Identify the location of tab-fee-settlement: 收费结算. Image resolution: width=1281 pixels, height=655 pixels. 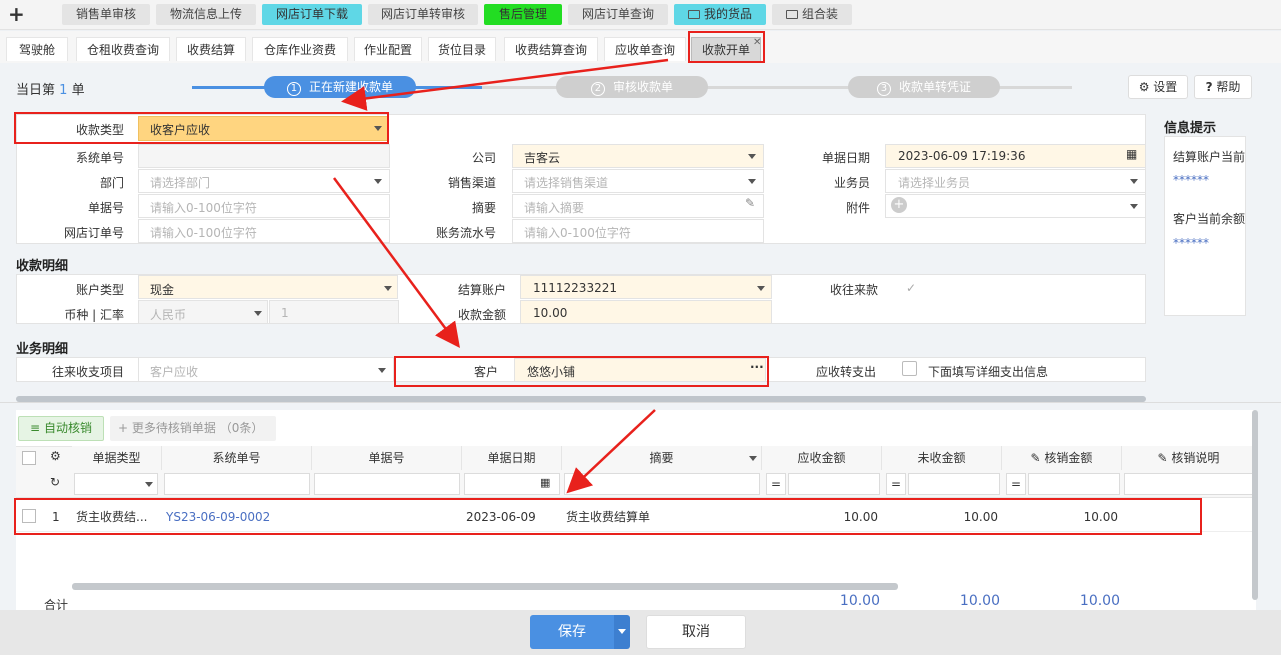
(211, 49).